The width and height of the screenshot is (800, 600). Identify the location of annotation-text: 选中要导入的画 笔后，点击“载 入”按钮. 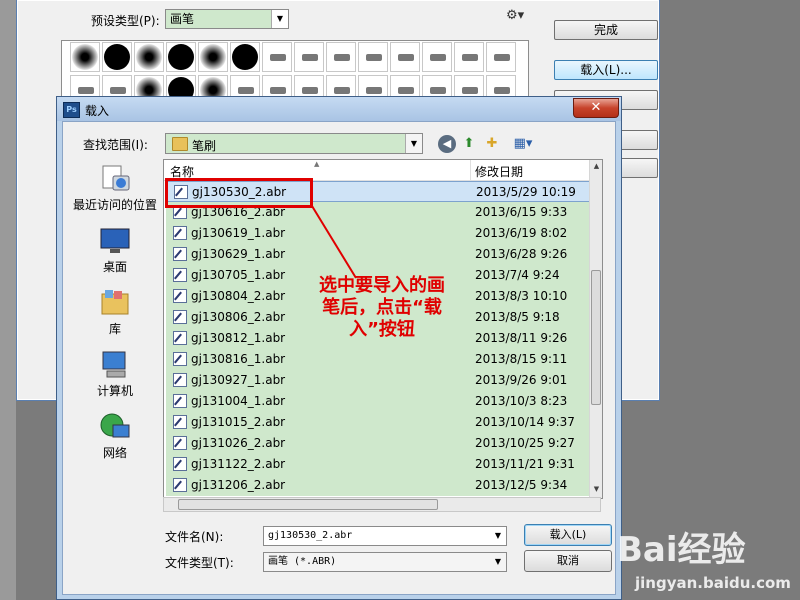
(382, 308).